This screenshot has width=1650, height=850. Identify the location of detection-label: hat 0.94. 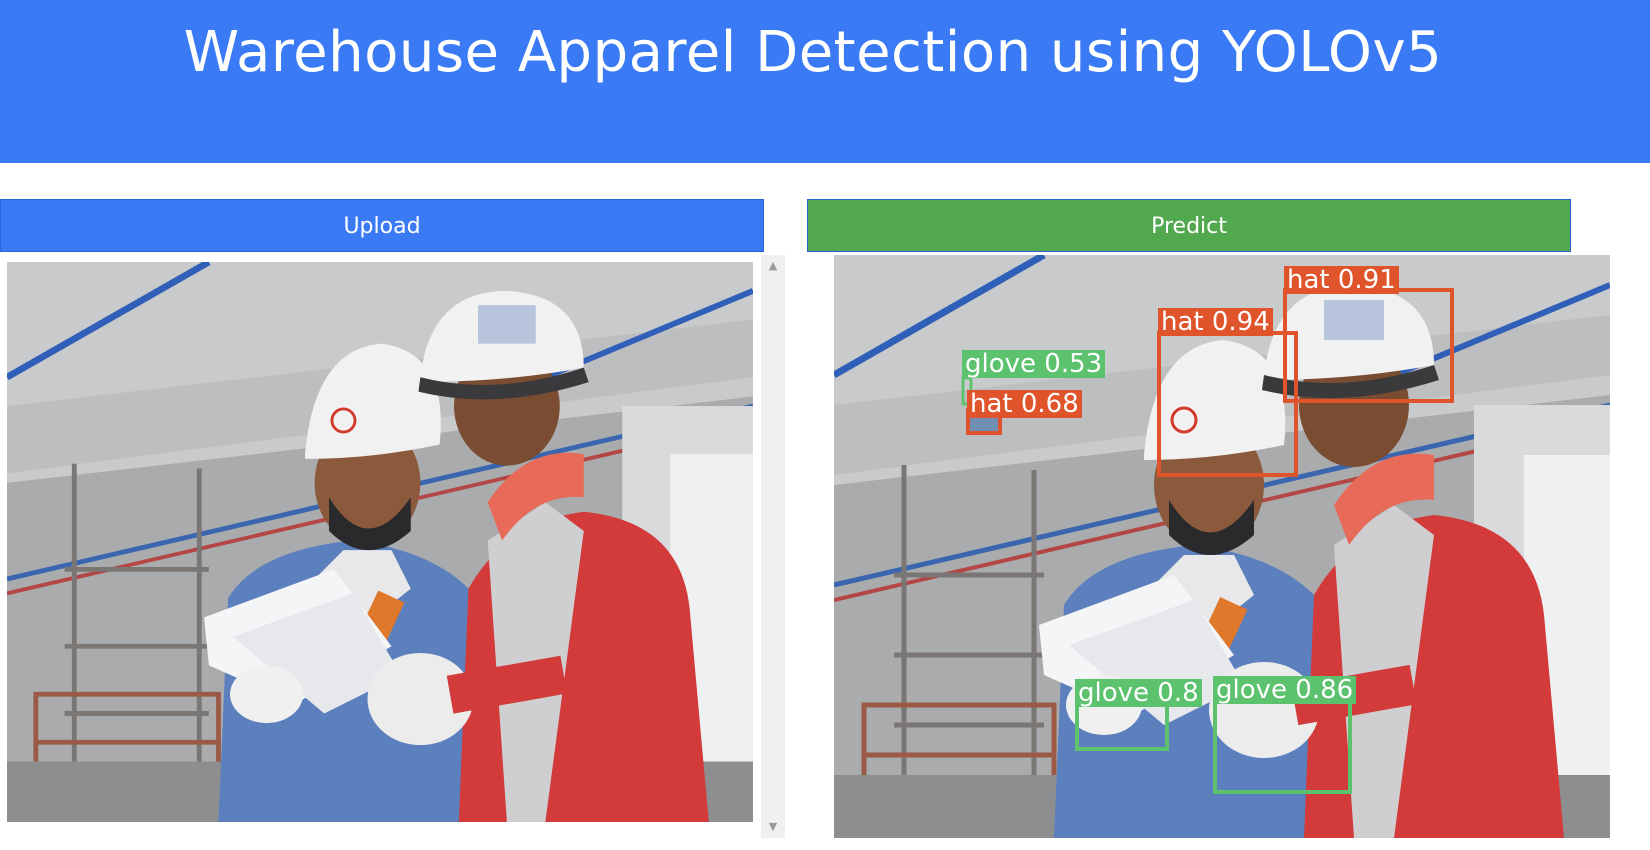
(1215, 322).